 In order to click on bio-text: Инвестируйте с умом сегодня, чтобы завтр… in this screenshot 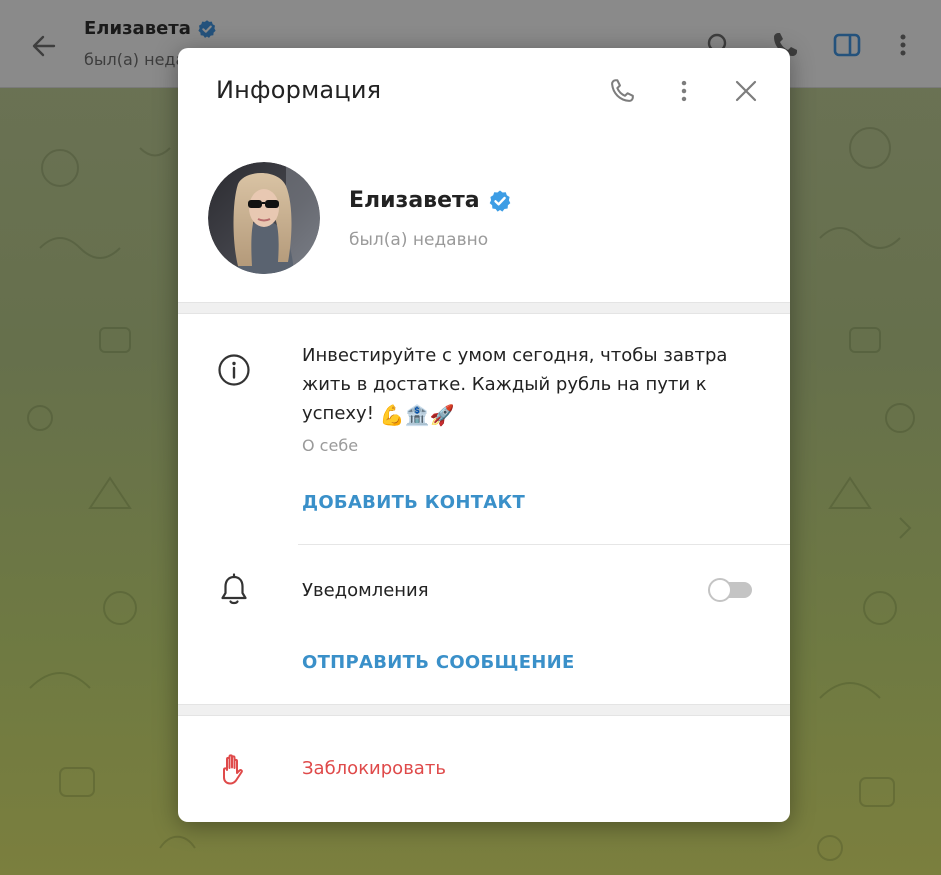, I will do `click(527, 385)`.